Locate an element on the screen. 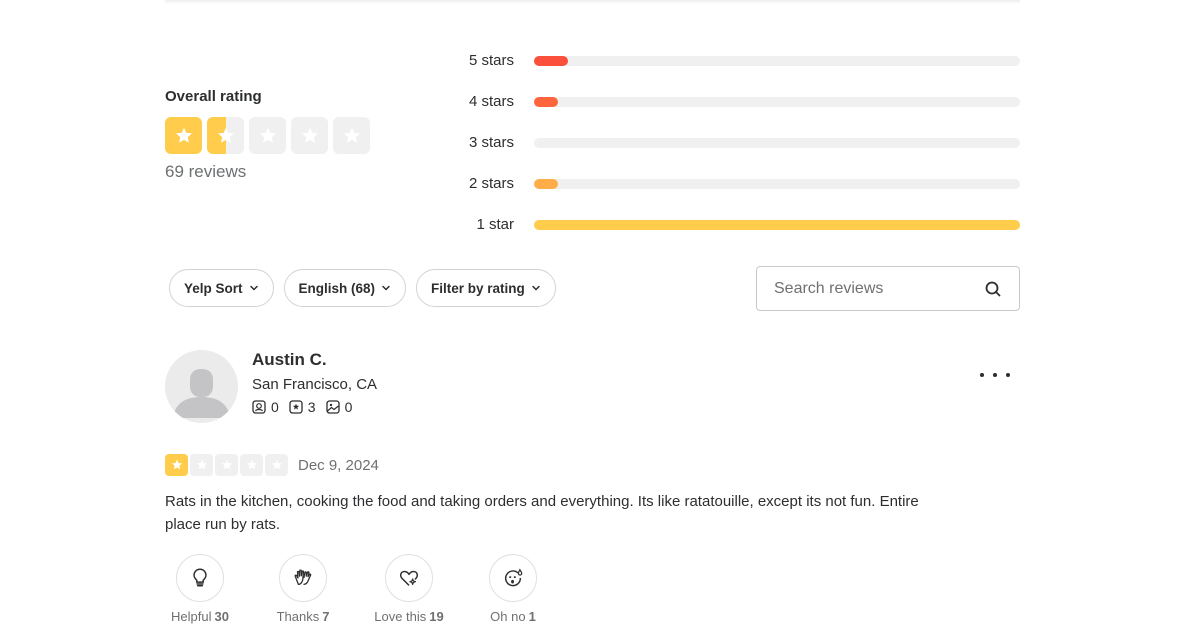  distribution-row-1: 1 star is located at coordinates (730, 224).